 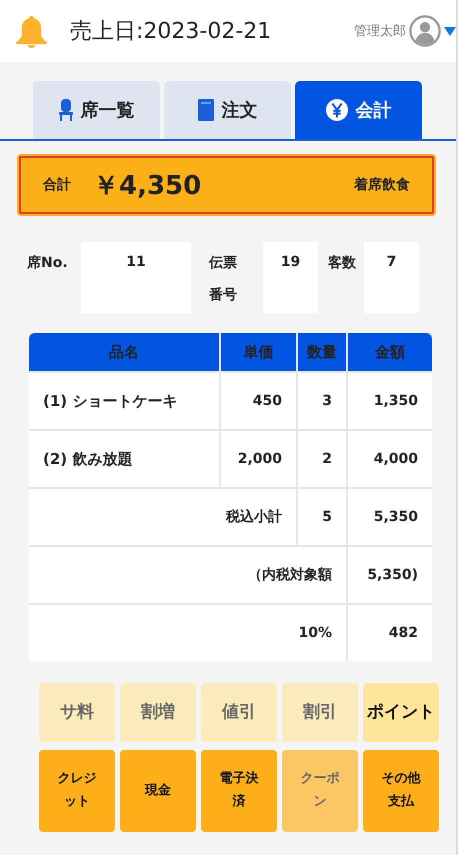 What do you see at coordinates (96, 110) in the screenshot?
I see `tab: 席一覧` at bounding box center [96, 110].